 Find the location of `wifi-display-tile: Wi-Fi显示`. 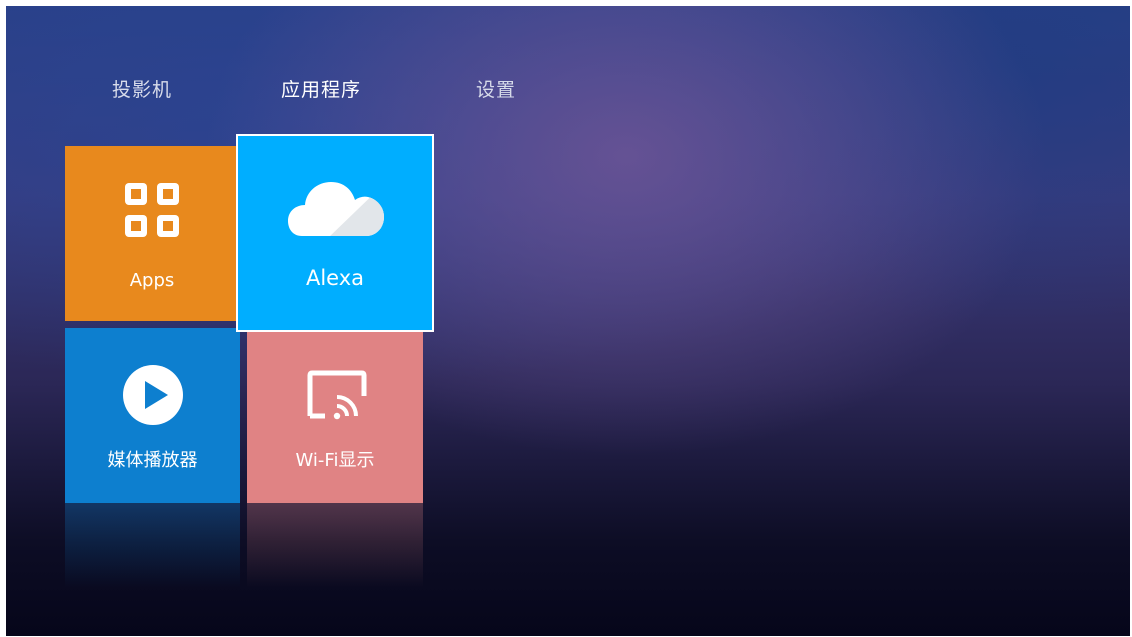

wifi-display-tile: Wi-Fi显示 is located at coordinates (335, 415).